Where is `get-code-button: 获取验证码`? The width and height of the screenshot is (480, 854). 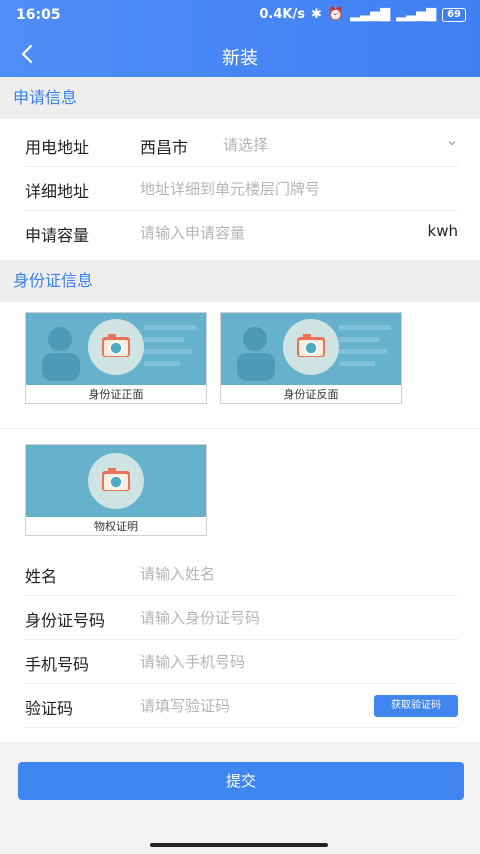 get-code-button: 获取验证码 is located at coordinates (416, 706).